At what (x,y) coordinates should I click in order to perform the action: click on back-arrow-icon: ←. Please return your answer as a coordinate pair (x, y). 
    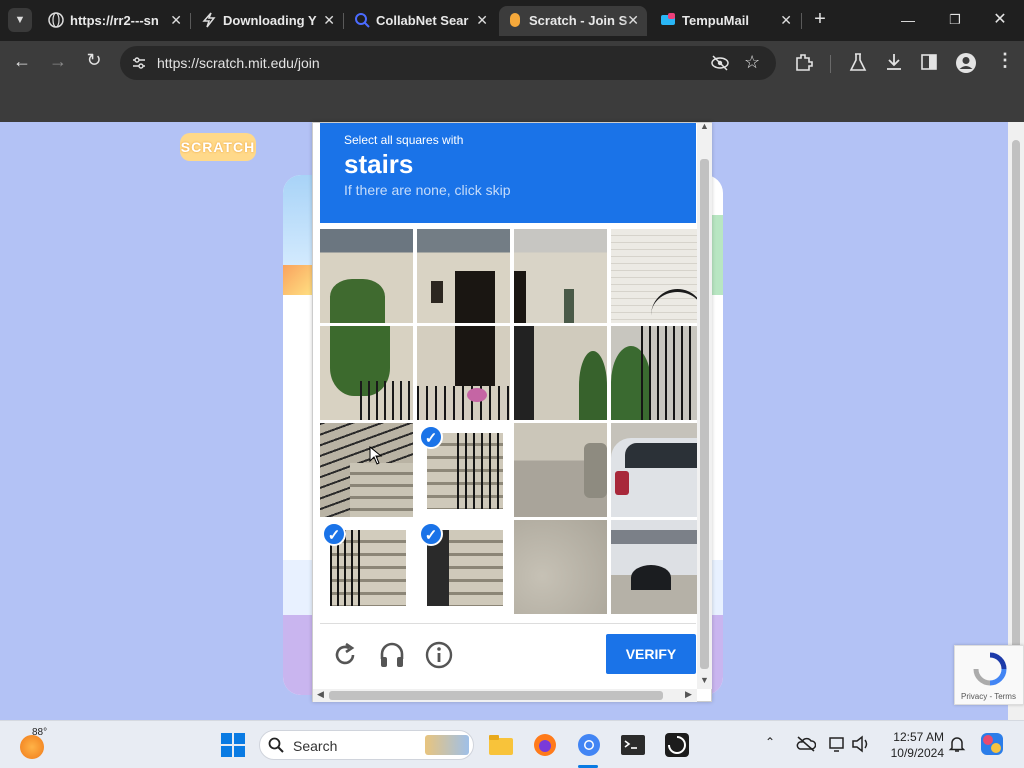
    Looking at the image, I should click on (22, 61).